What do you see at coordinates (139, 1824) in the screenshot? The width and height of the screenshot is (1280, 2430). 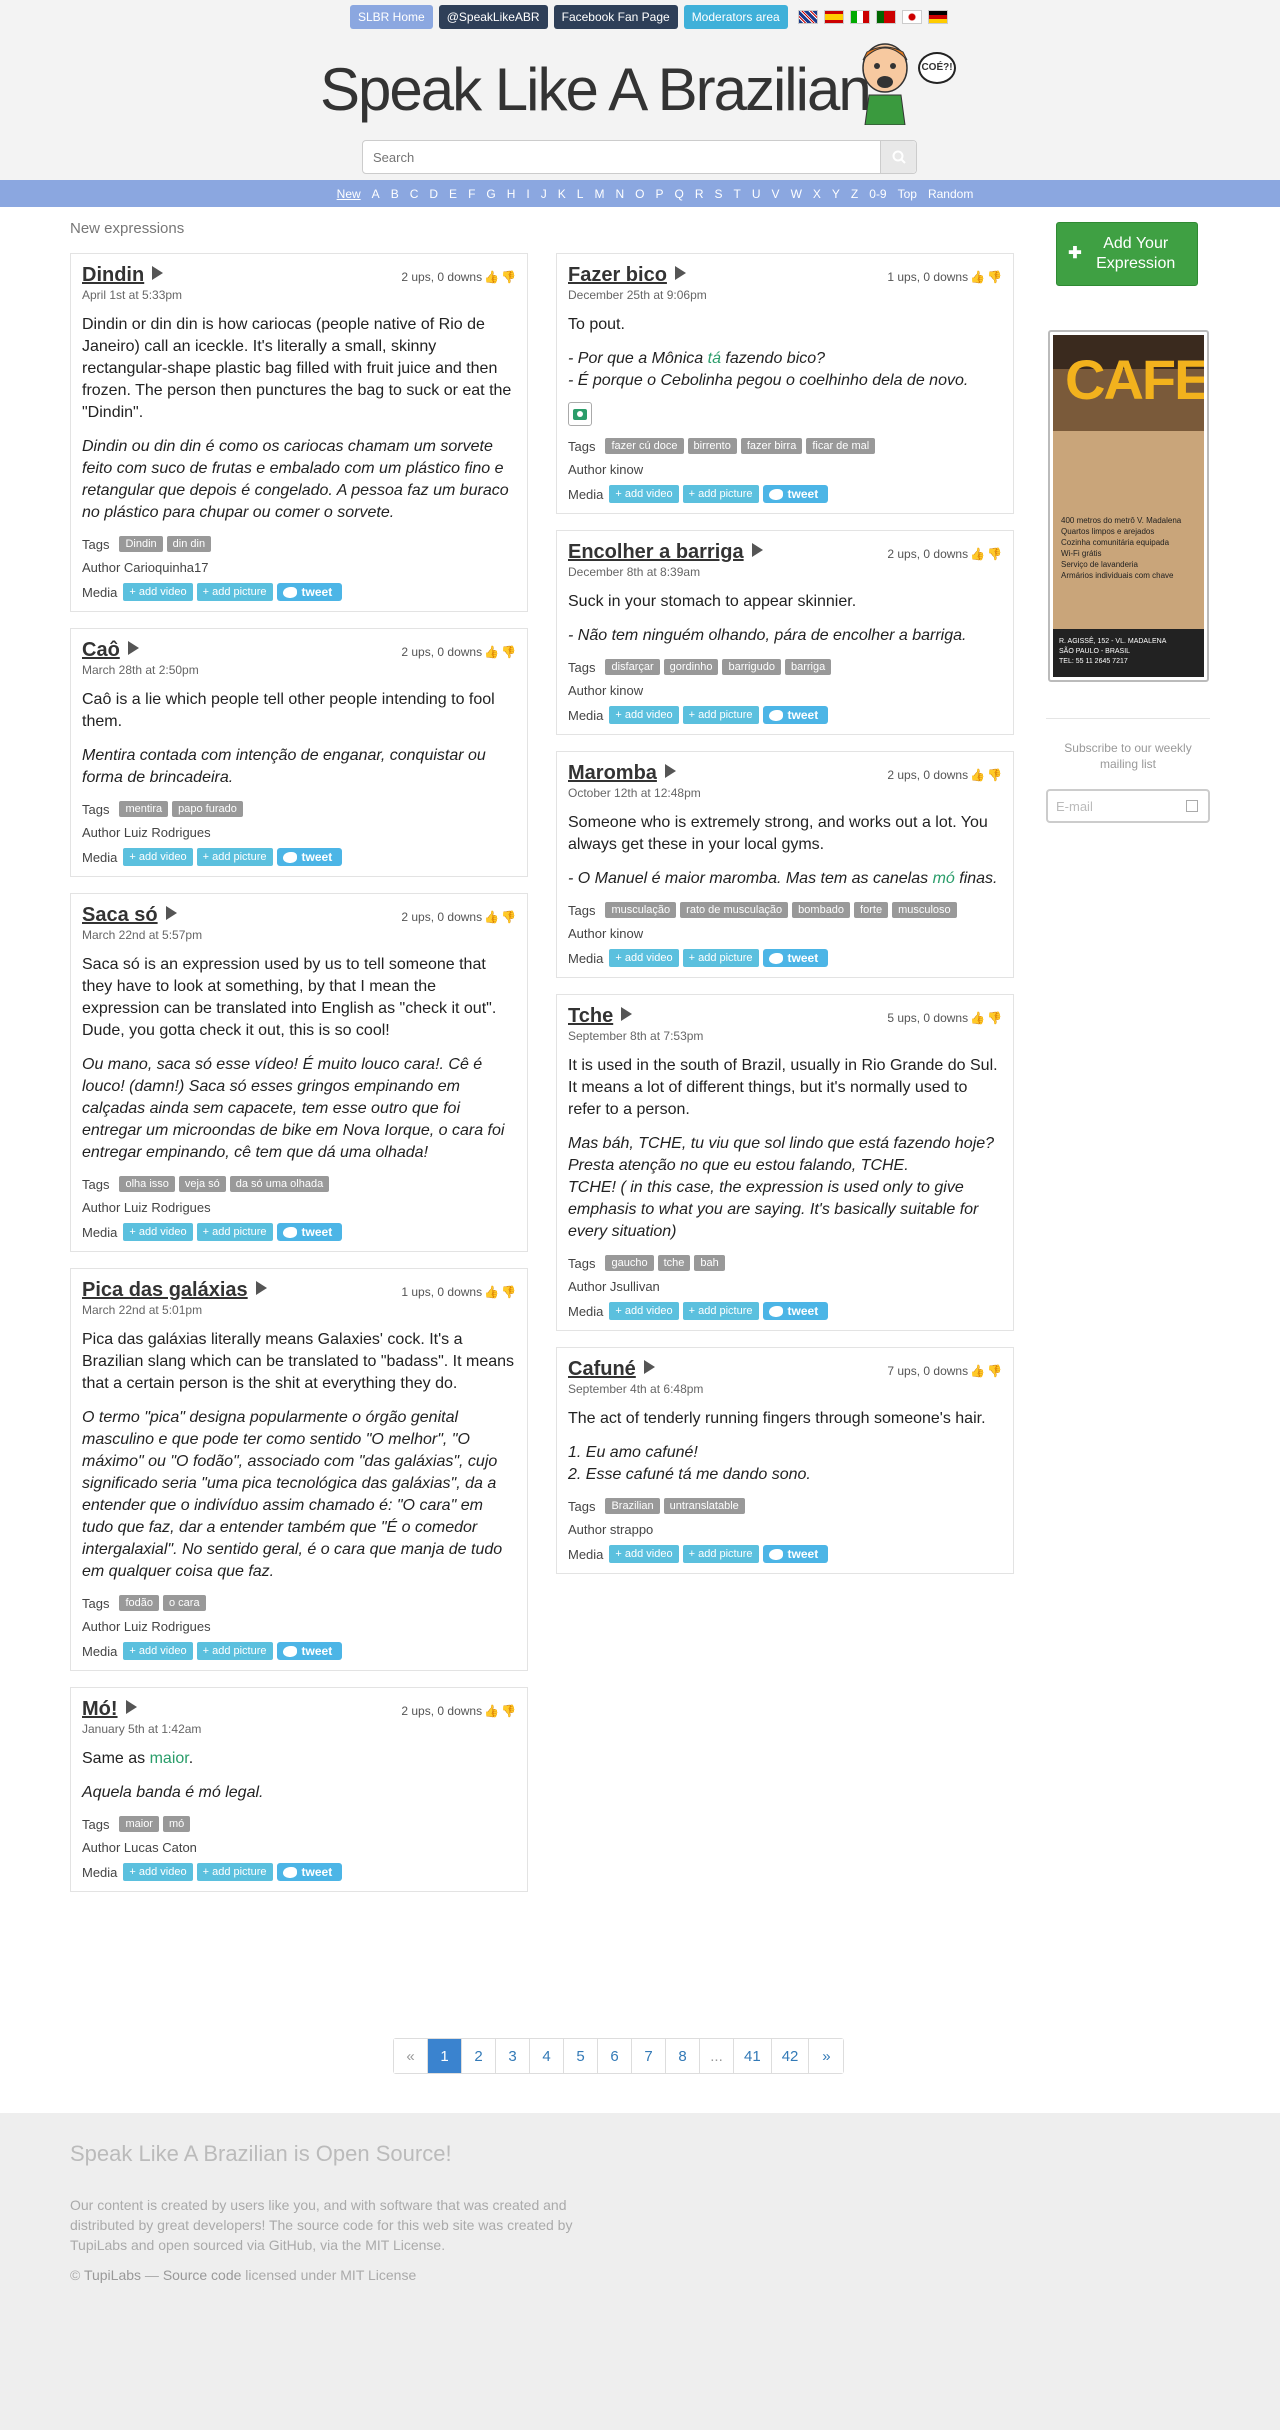 I see `tag: maior` at bounding box center [139, 1824].